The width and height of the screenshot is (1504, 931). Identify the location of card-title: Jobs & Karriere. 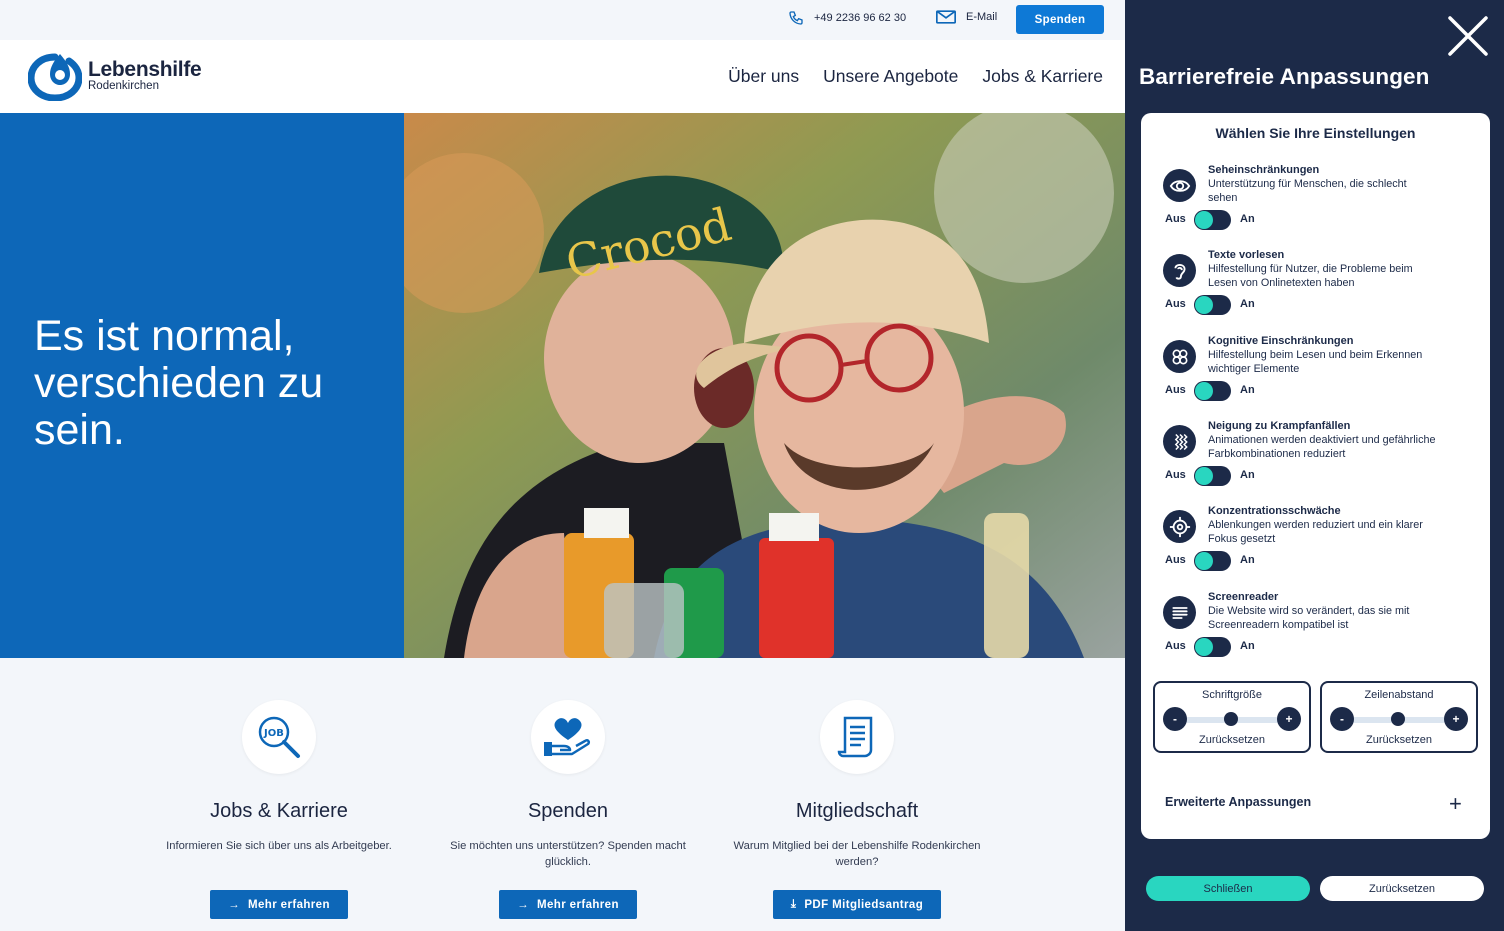
(279, 811).